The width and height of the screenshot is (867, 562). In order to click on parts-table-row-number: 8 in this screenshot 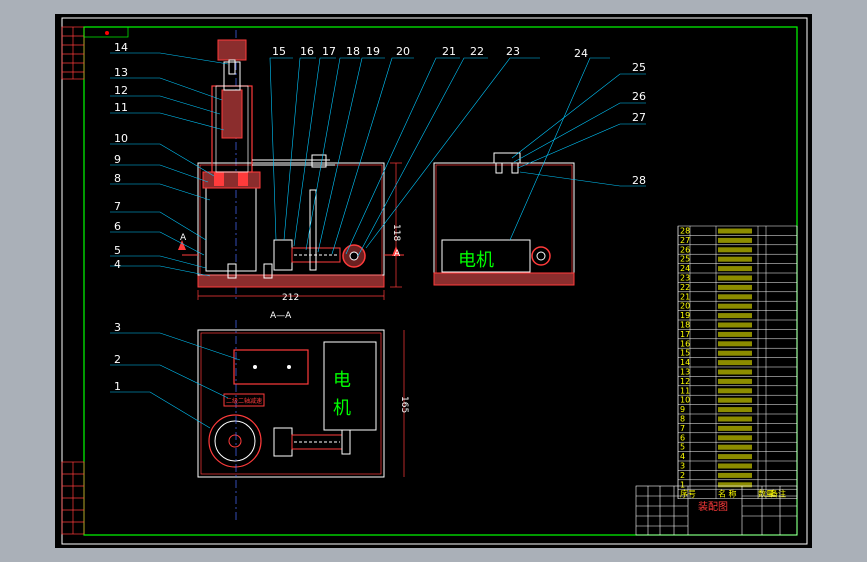, I will do `click(682, 419)`.